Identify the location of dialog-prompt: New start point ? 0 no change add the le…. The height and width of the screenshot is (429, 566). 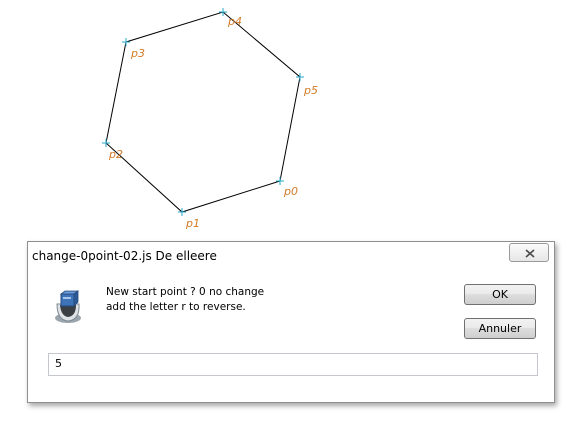
(185, 300).